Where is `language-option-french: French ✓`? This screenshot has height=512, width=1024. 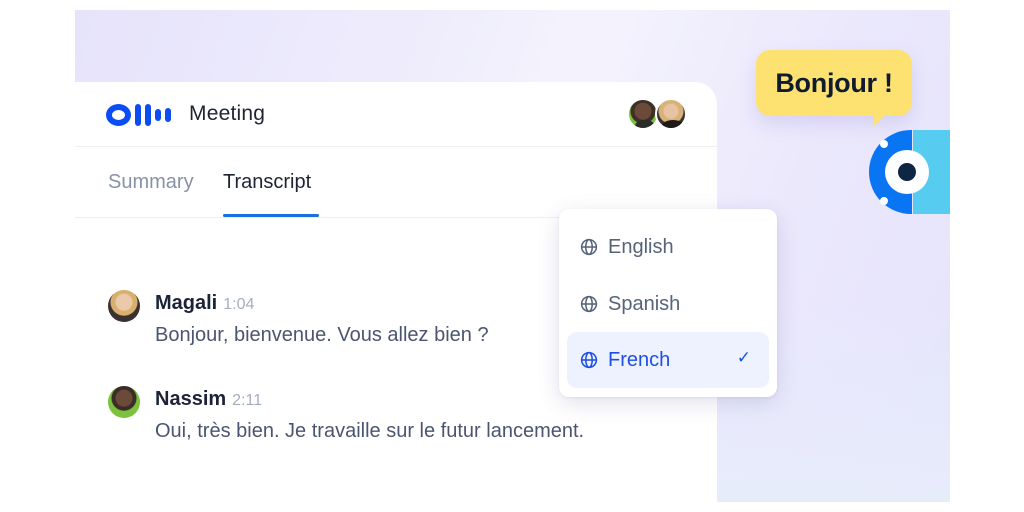
language-option-french: French ✓ is located at coordinates (668, 360).